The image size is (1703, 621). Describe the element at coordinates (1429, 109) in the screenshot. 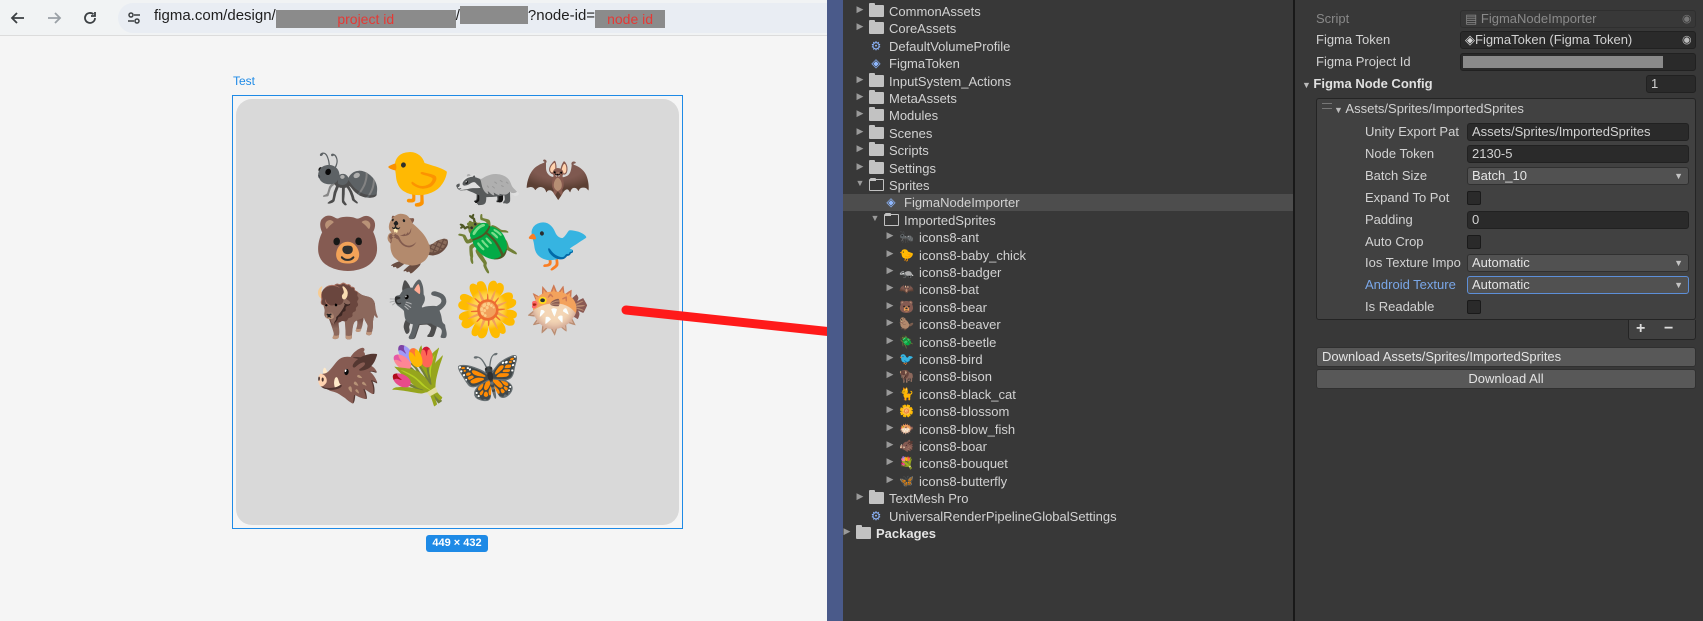

I see `config-element-foldout: ▼ Assets/Sprites/ImportedSprites` at that location.